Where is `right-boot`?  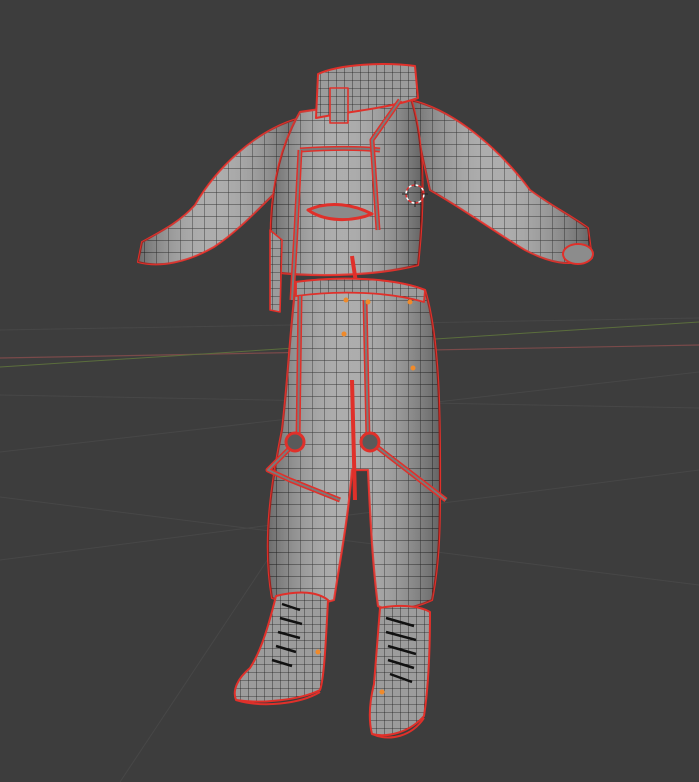 right-boot is located at coordinates (399, 671).